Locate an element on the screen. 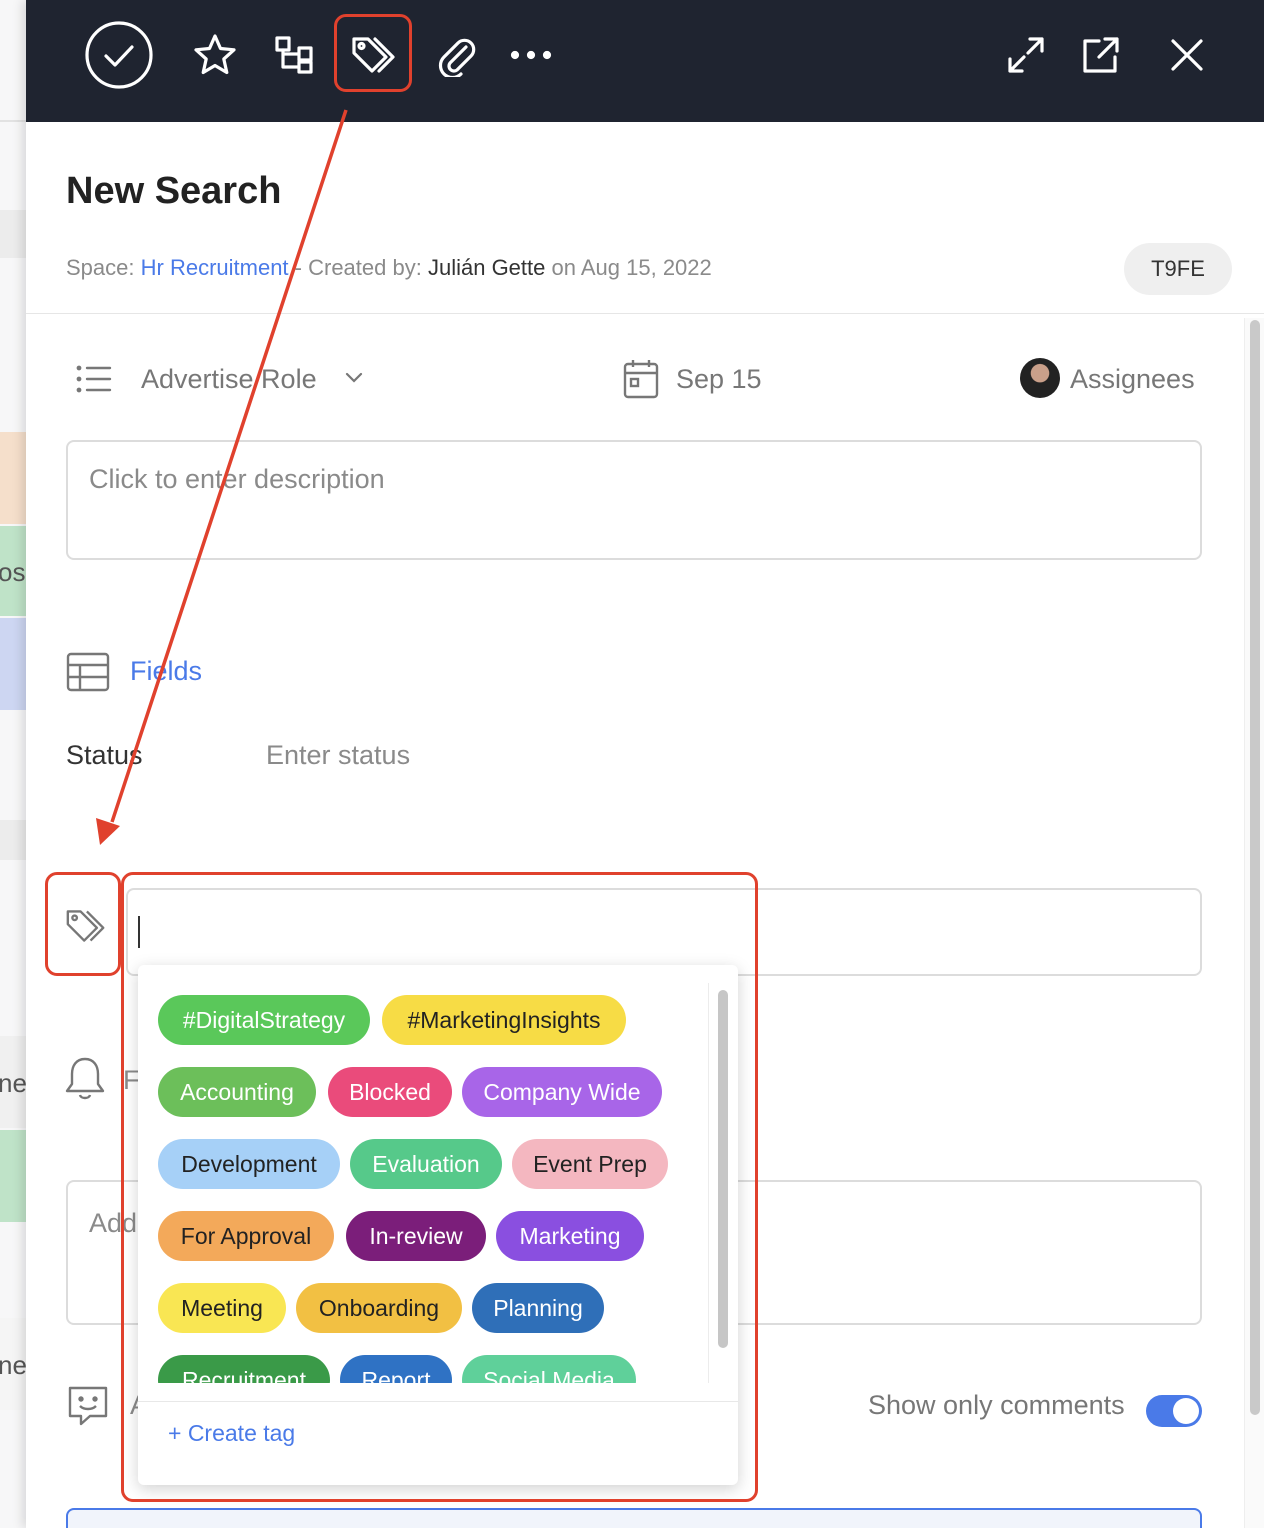 The width and height of the screenshot is (1264, 1528). star-icon is located at coordinates (215, 55).